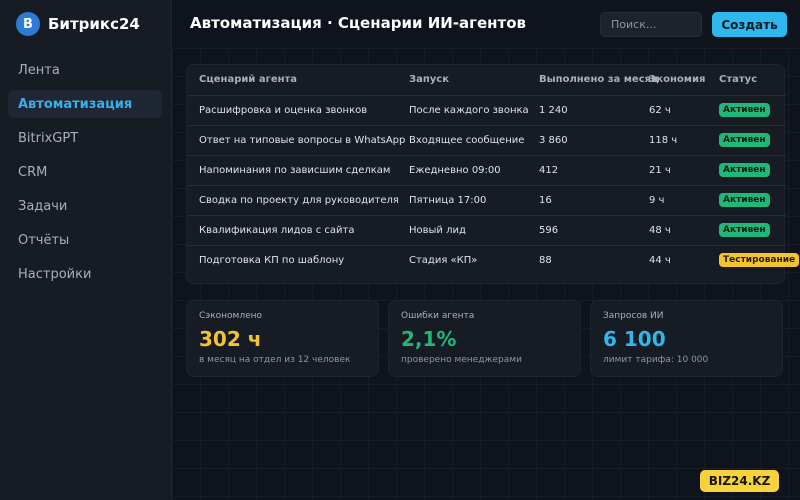 This screenshot has height=500, width=800. Describe the element at coordinates (660, 170) in the screenshot. I see `cell-saving: 21 ч` at that location.